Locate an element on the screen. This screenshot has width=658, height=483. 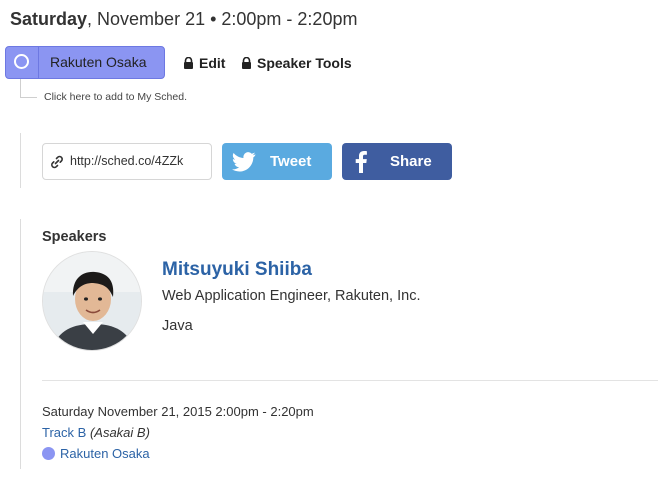
short-url-text: http://sched.co/4ZZk is located at coordinates (126, 161).